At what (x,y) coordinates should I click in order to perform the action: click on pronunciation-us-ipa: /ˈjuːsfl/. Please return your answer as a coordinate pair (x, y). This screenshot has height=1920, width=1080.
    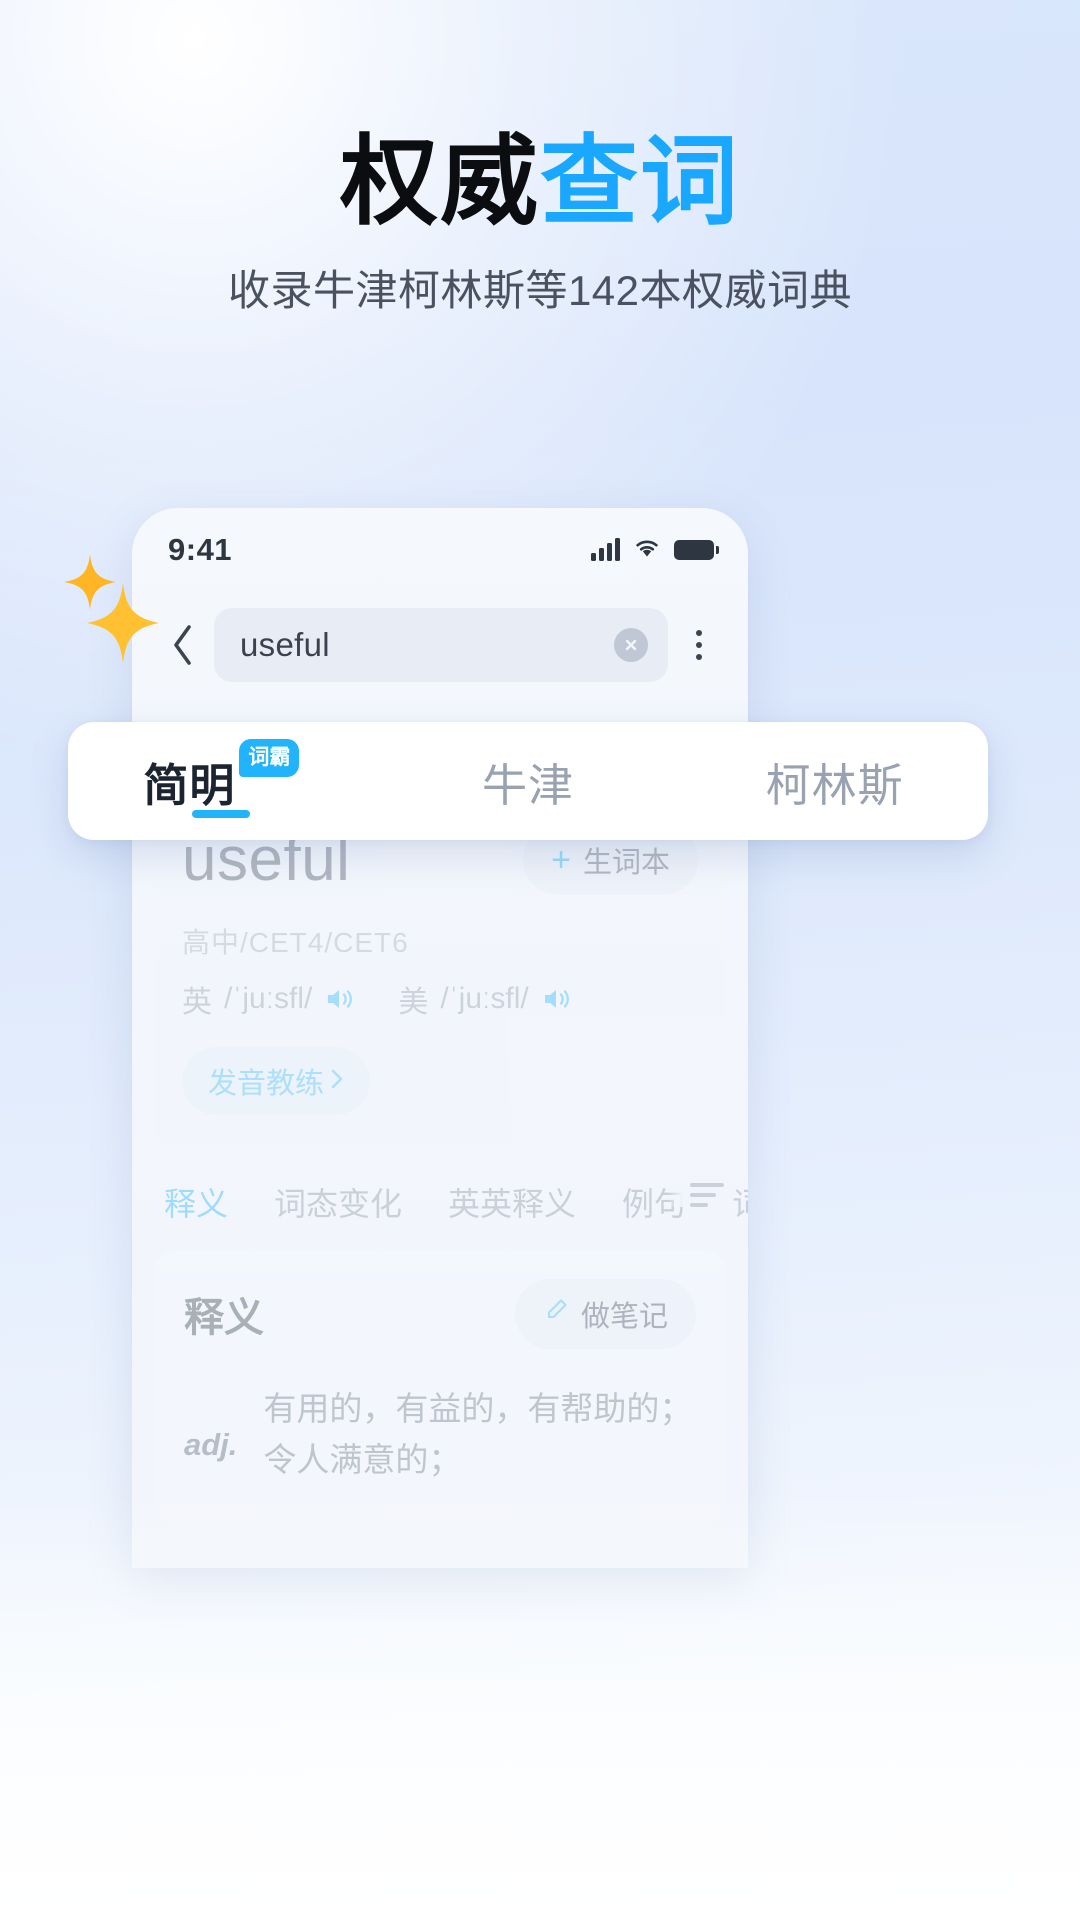
    Looking at the image, I should click on (484, 998).